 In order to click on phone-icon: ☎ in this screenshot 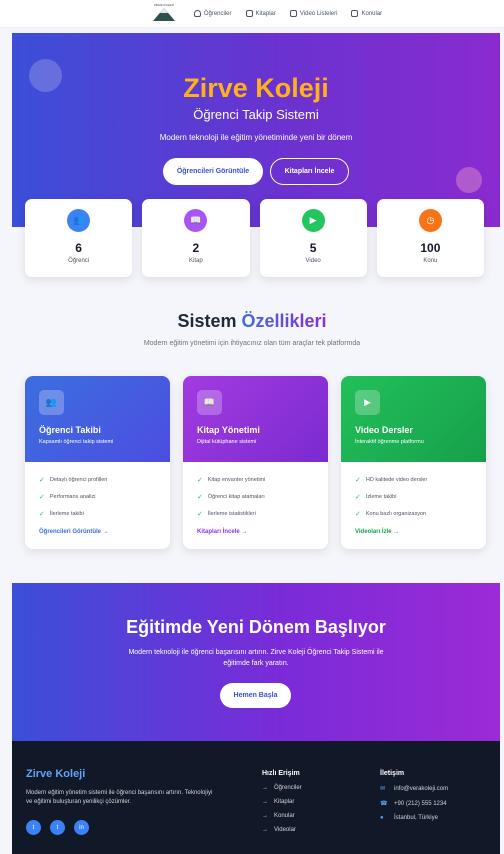, I will do `click(384, 804)`.